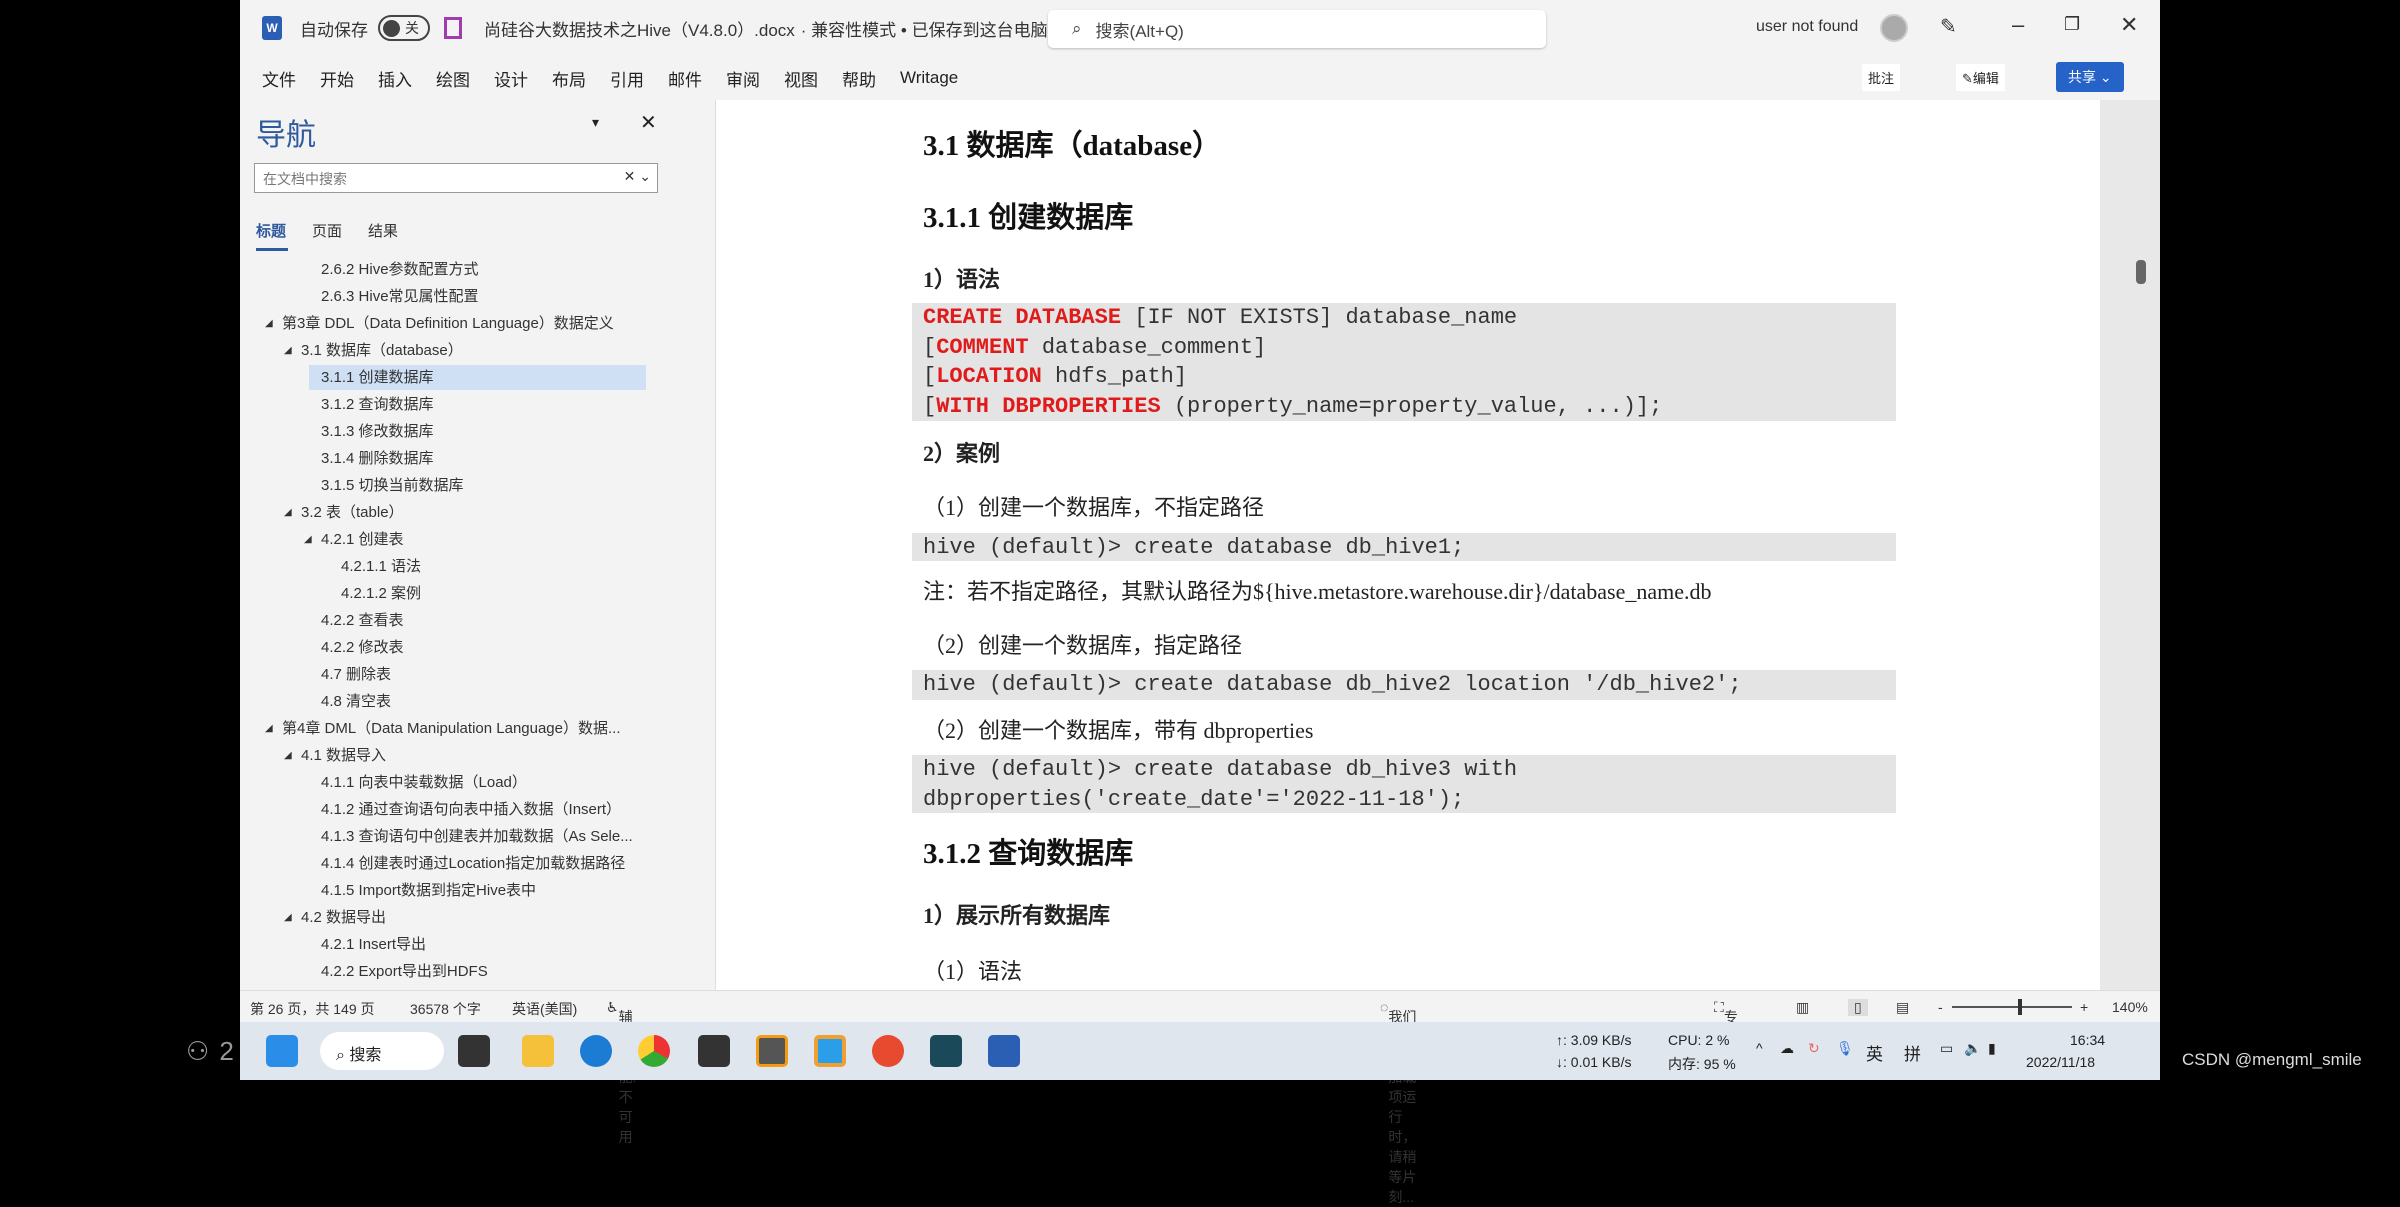 This screenshot has width=2400, height=1207. What do you see at coordinates (595, 122) in the screenshot?
I see `nav-options-icon: ▾` at bounding box center [595, 122].